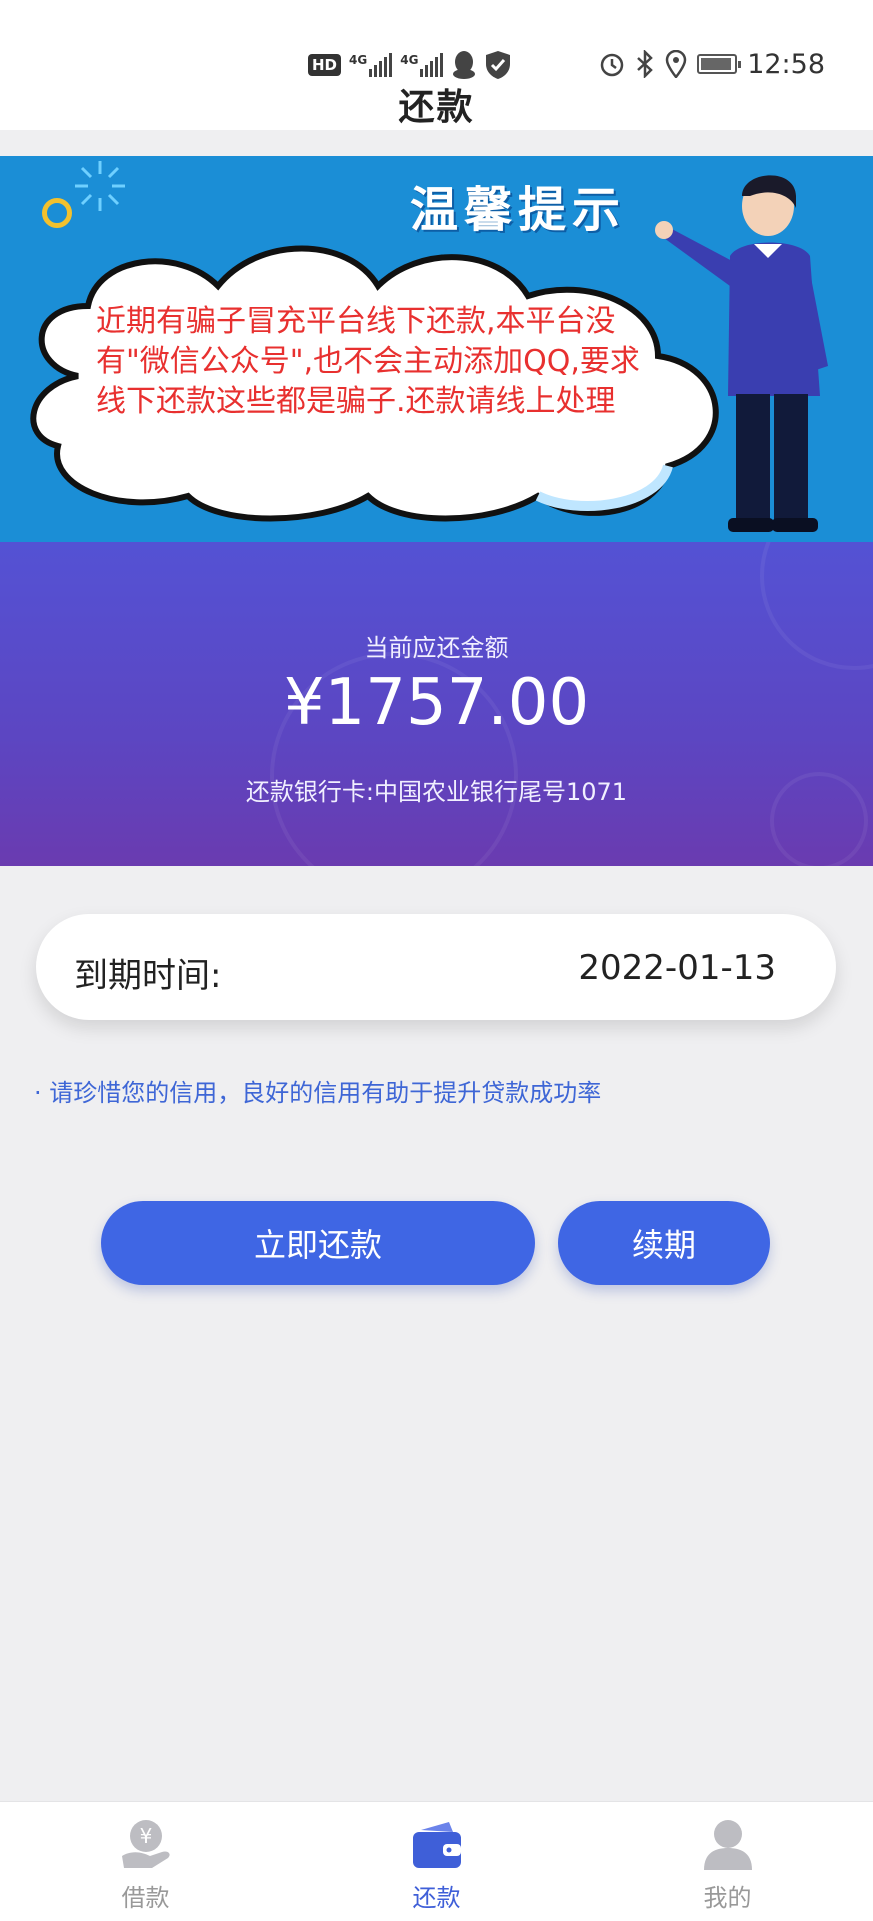 The image size is (873, 1921). What do you see at coordinates (464, 65) in the screenshot?
I see `qq-icon` at bounding box center [464, 65].